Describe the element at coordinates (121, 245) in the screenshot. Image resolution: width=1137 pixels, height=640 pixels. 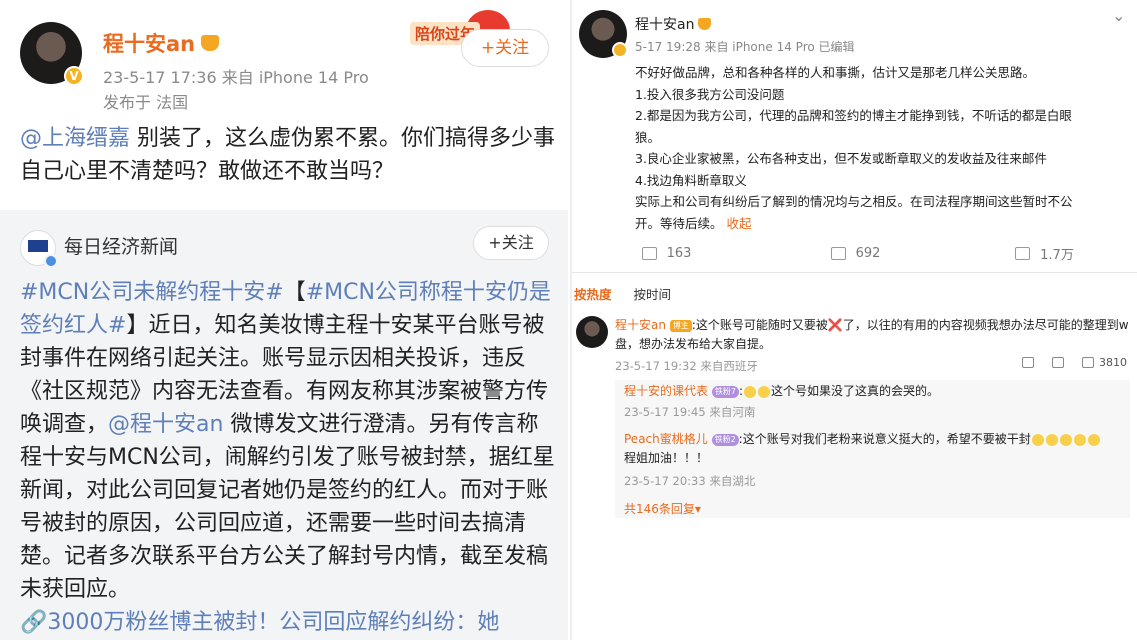
I see `repost-source-name: 每日经济新闻` at that location.